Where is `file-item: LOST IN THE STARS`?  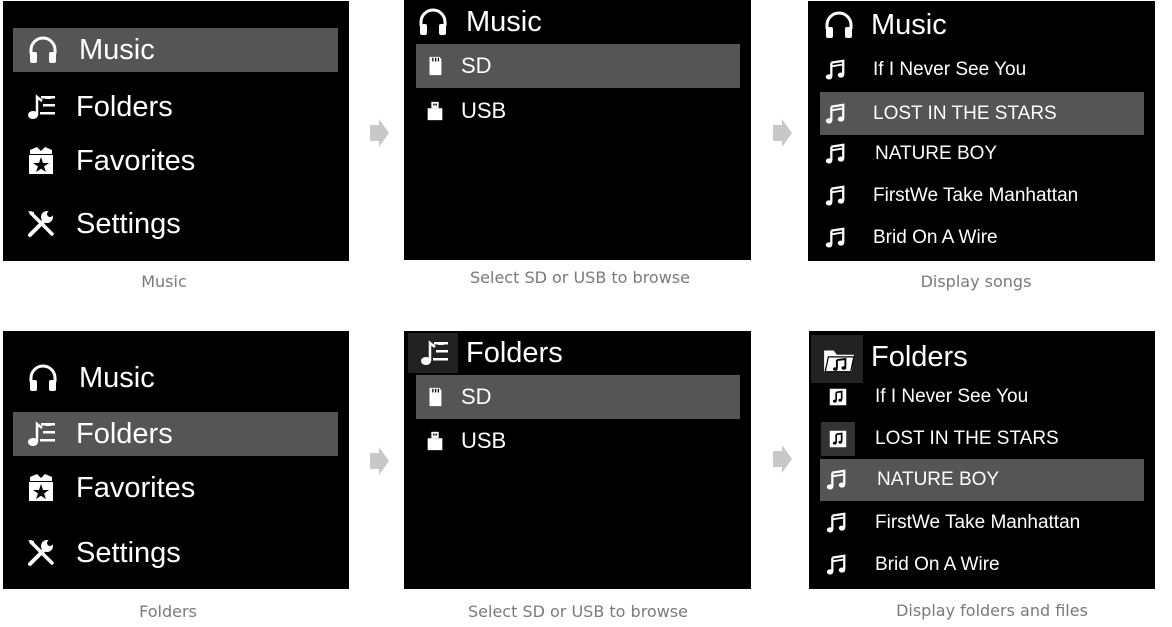 file-item: LOST IN THE STARS is located at coordinates (982, 439).